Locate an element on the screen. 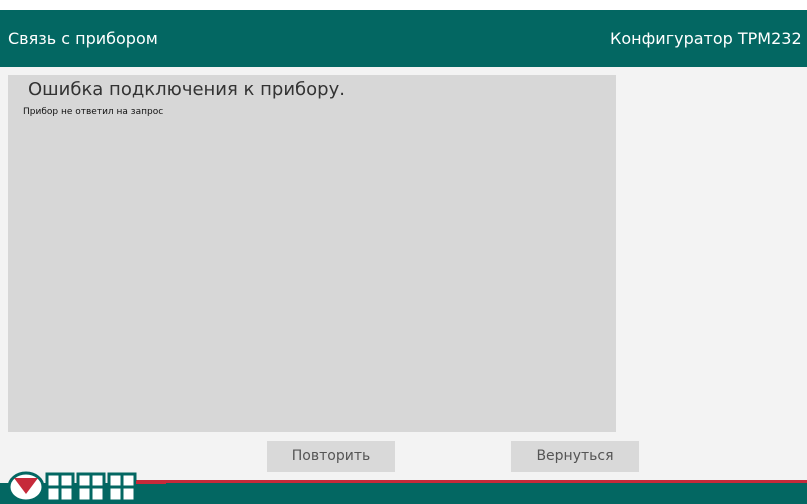  oven-logo is located at coordinates (86, 487).